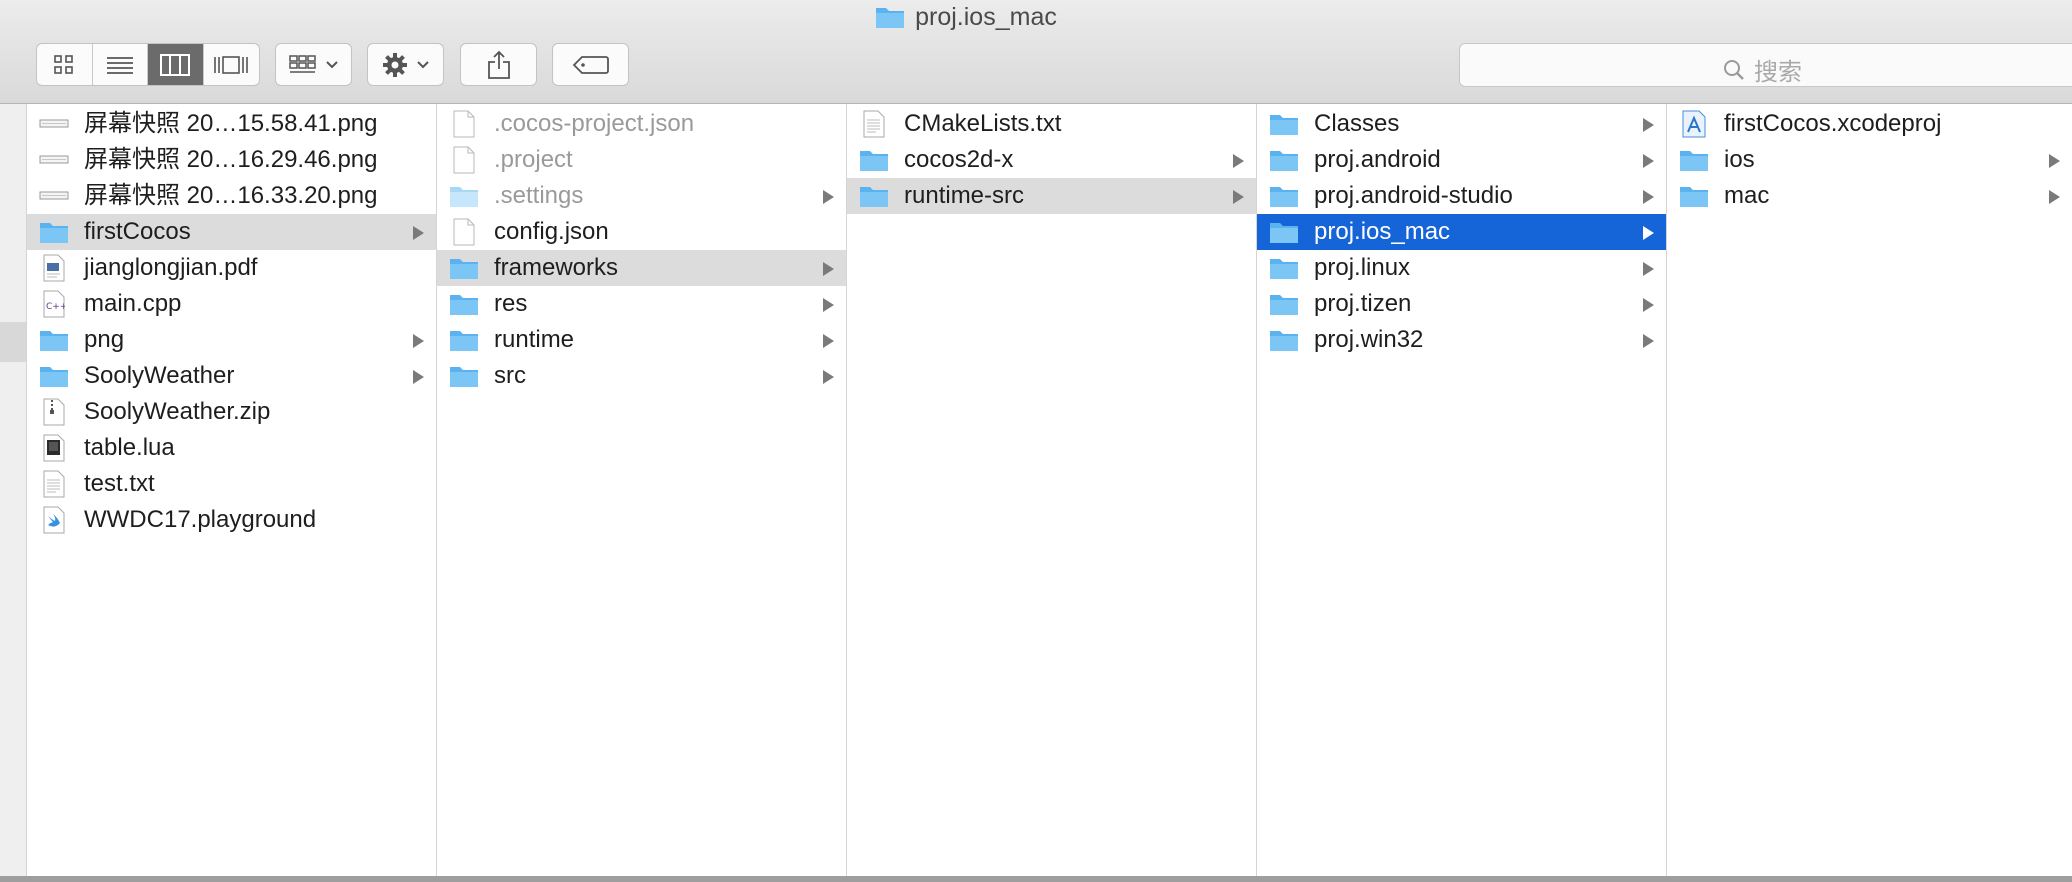  What do you see at coordinates (551, 231) in the screenshot?
I see `file-name: config.json` at bounding box center [551, 231].